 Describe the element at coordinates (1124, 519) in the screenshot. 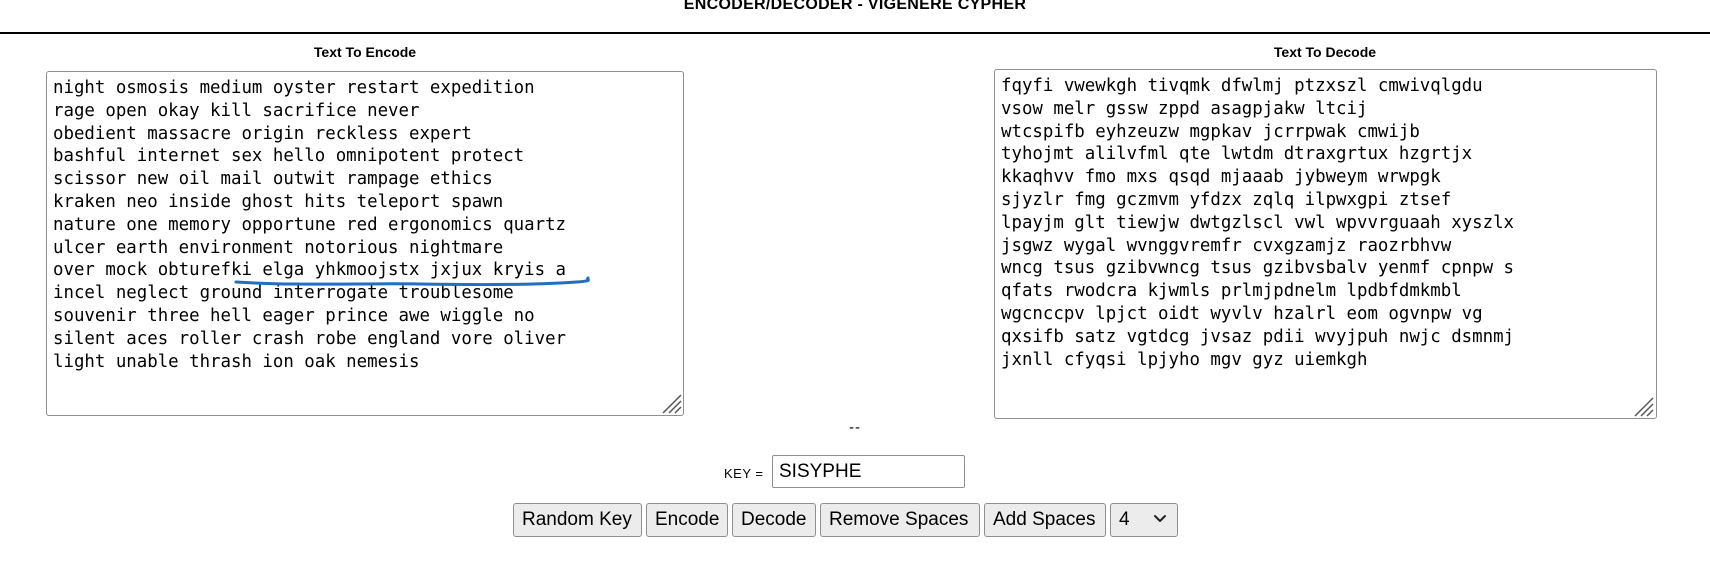

I see `group-size-value: 4` at that location.